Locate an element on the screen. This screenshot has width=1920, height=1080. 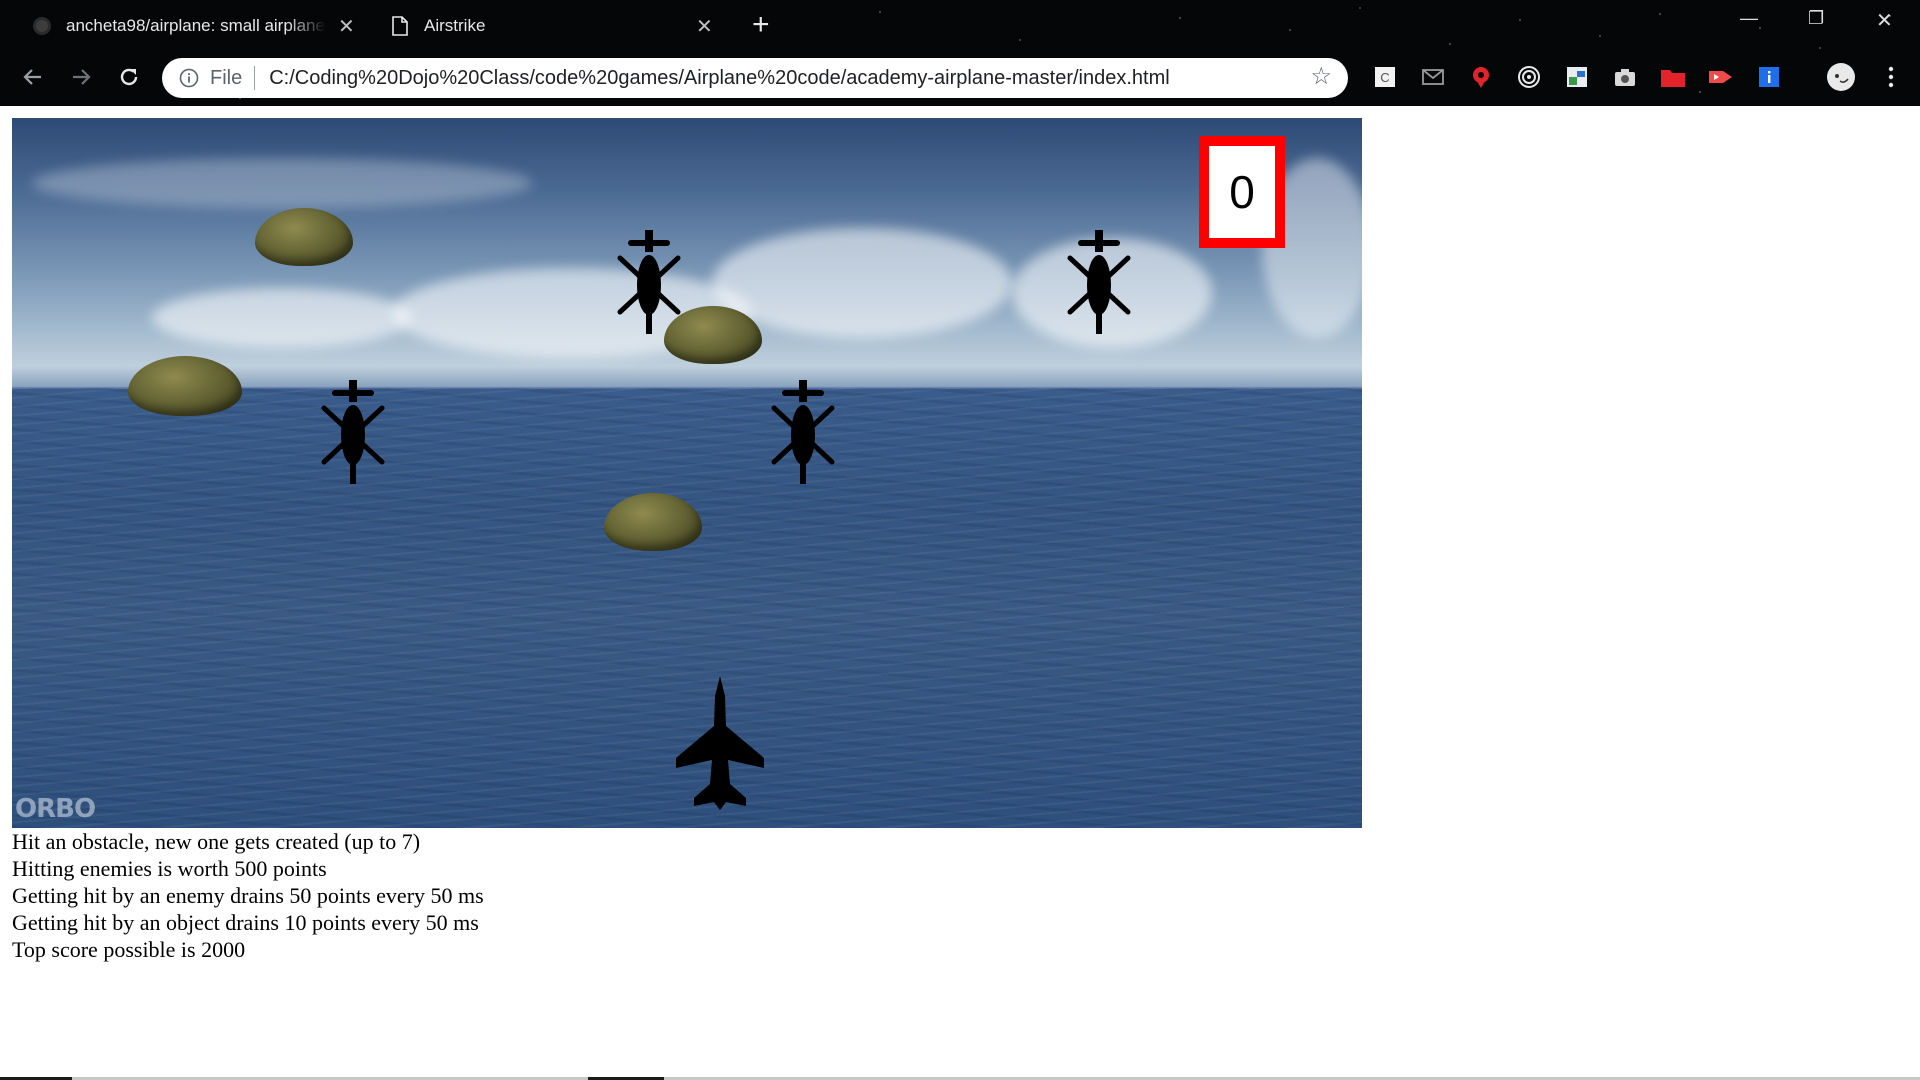
tab-title: ancheta98/airplane: small airplane is located at coordinates (195, 25).